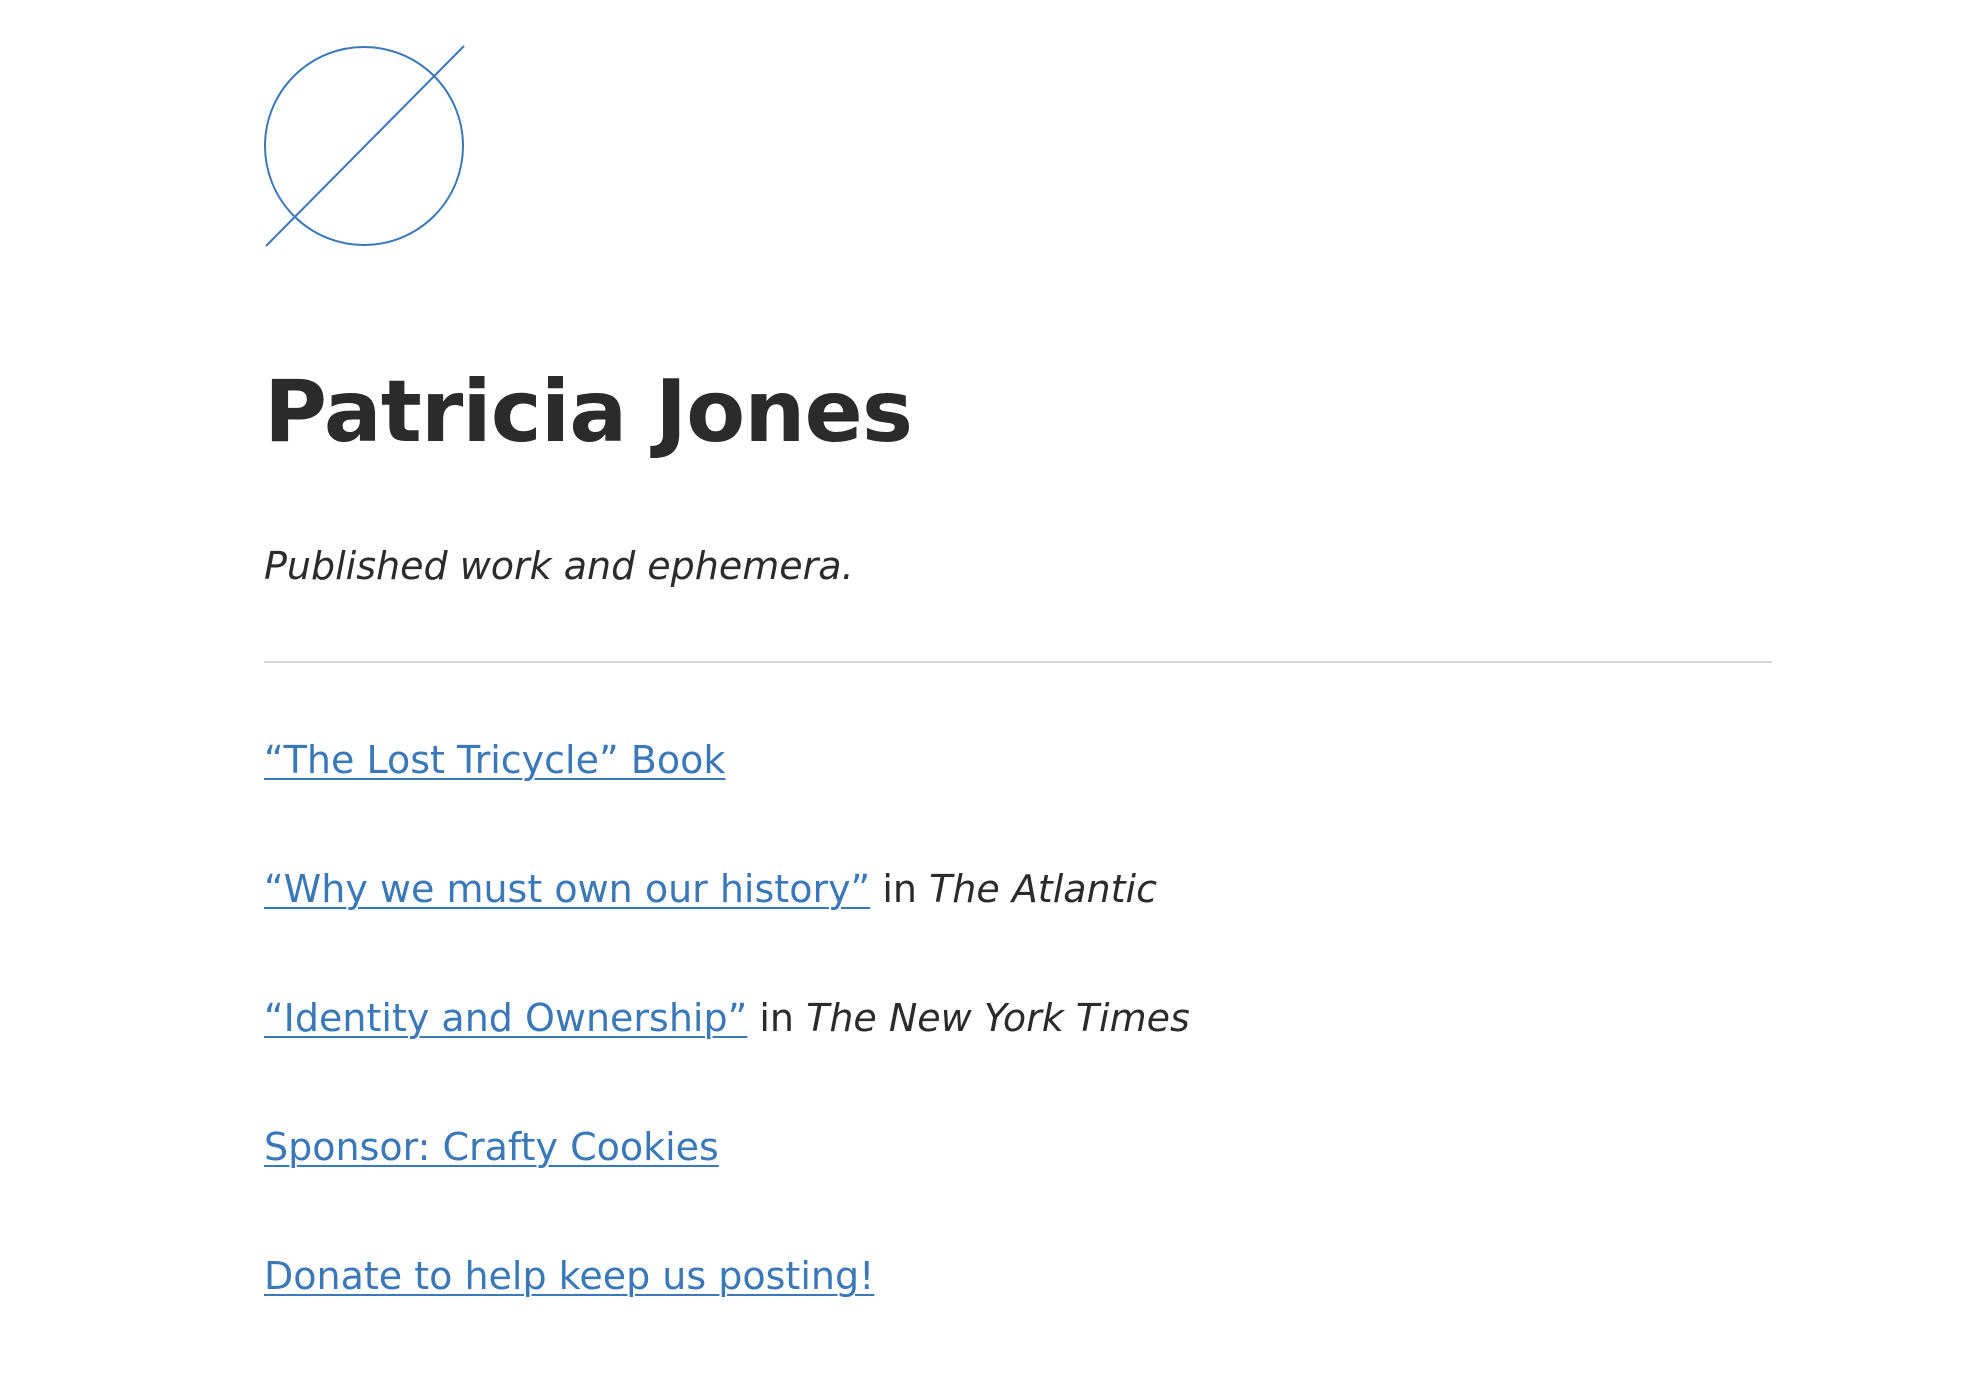  Describe the element at coordinates (491, 1147) in the screenshot. I see `sponsor-link: Sponsor: Crafty Cookies` at that location.